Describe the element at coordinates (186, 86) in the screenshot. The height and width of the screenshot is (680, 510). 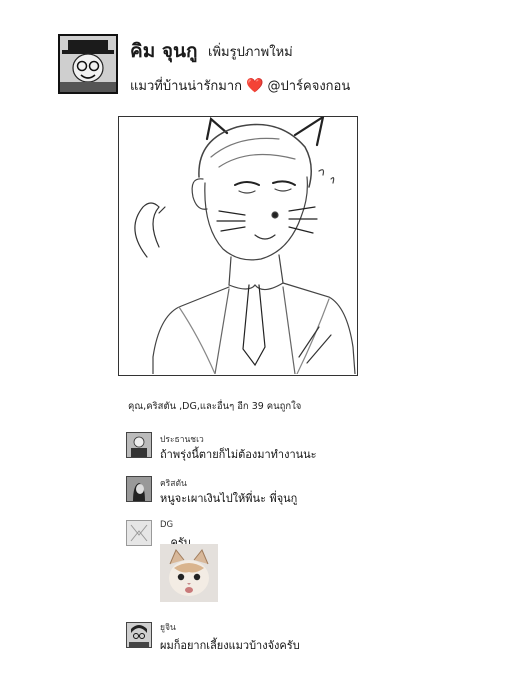
I see `caption-text: แมวที่บ้านน่ารักมาก` at that location.